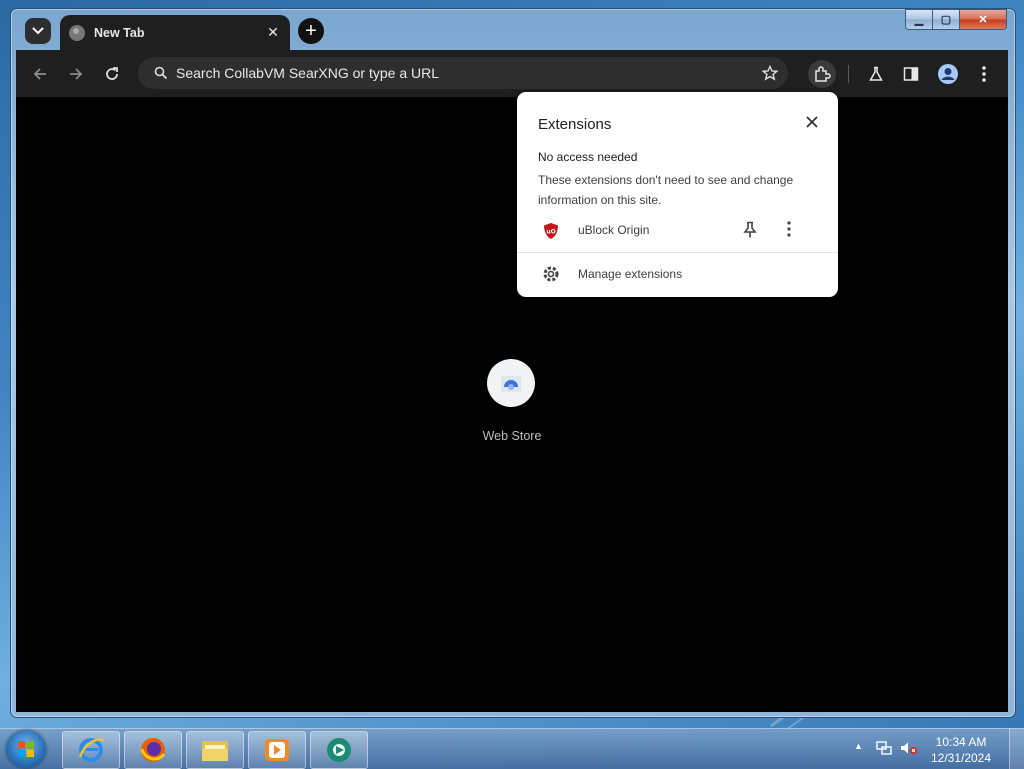  I want to click on system-tray: ▲ 10:34 AM 12/31/2024, so click(939, 749).